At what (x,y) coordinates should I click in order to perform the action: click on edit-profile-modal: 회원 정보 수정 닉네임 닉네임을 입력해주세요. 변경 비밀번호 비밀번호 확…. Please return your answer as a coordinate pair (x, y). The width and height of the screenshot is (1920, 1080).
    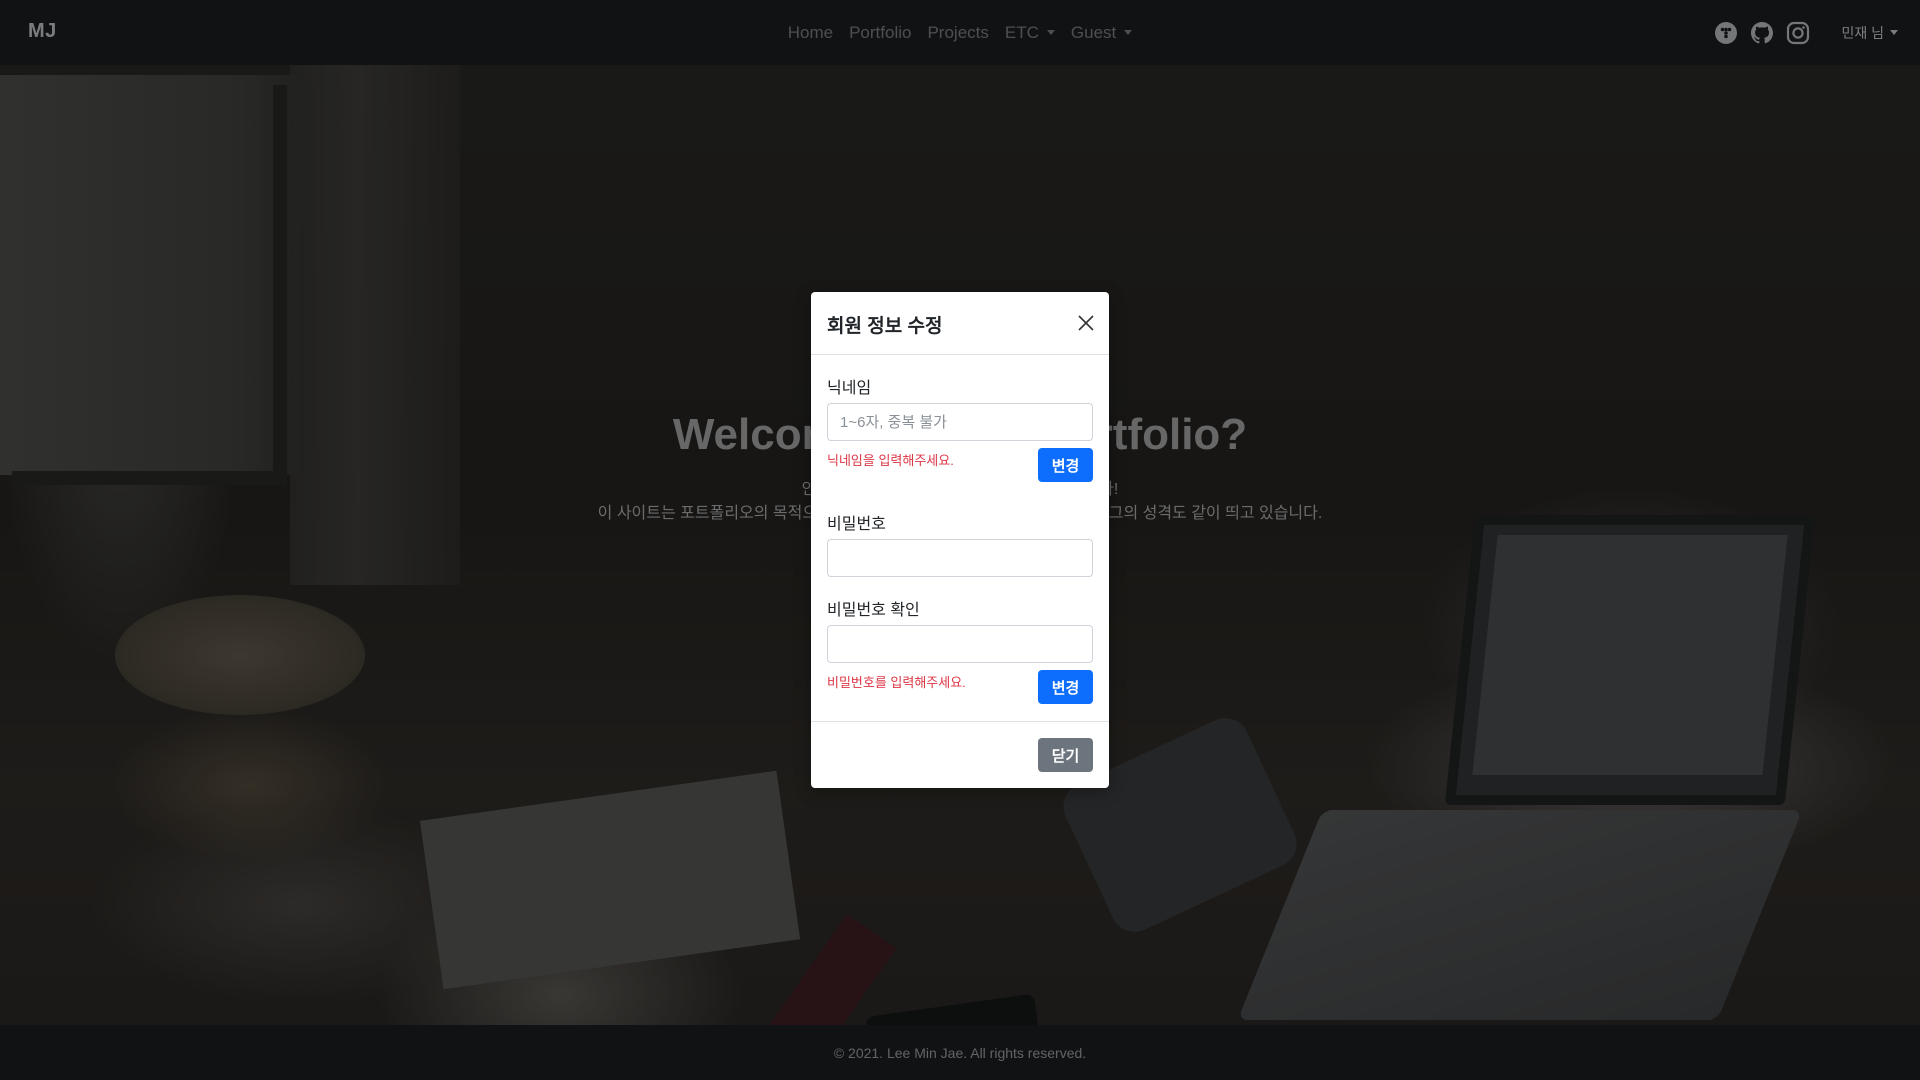
    Looking at the image, I should click on (960, 540).